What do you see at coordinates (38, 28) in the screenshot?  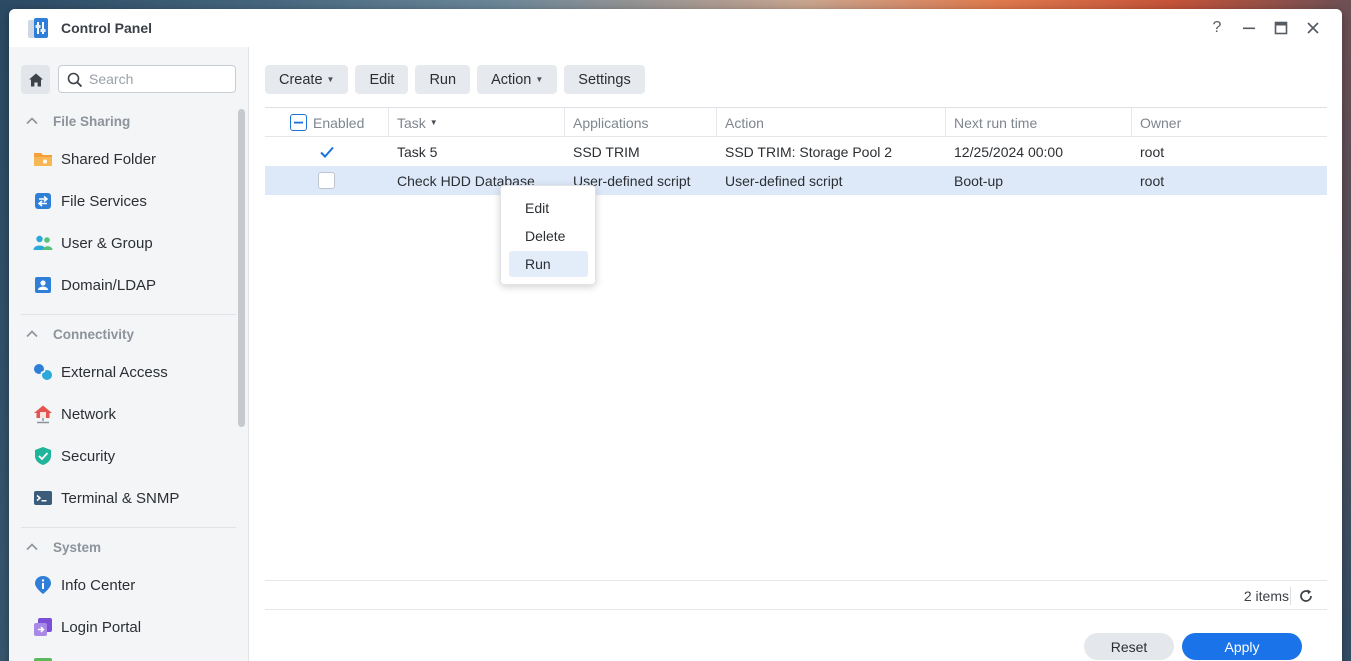 I see `control-panel-app-icon` at bounding box center [38, 28].